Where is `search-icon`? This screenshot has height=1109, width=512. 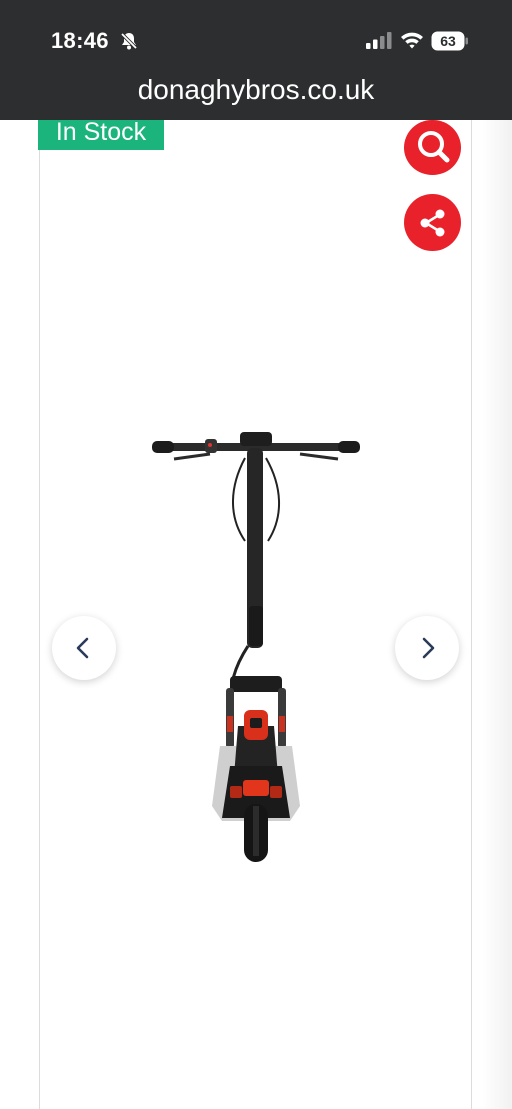
search-icon is located at coordinates (434, 147).